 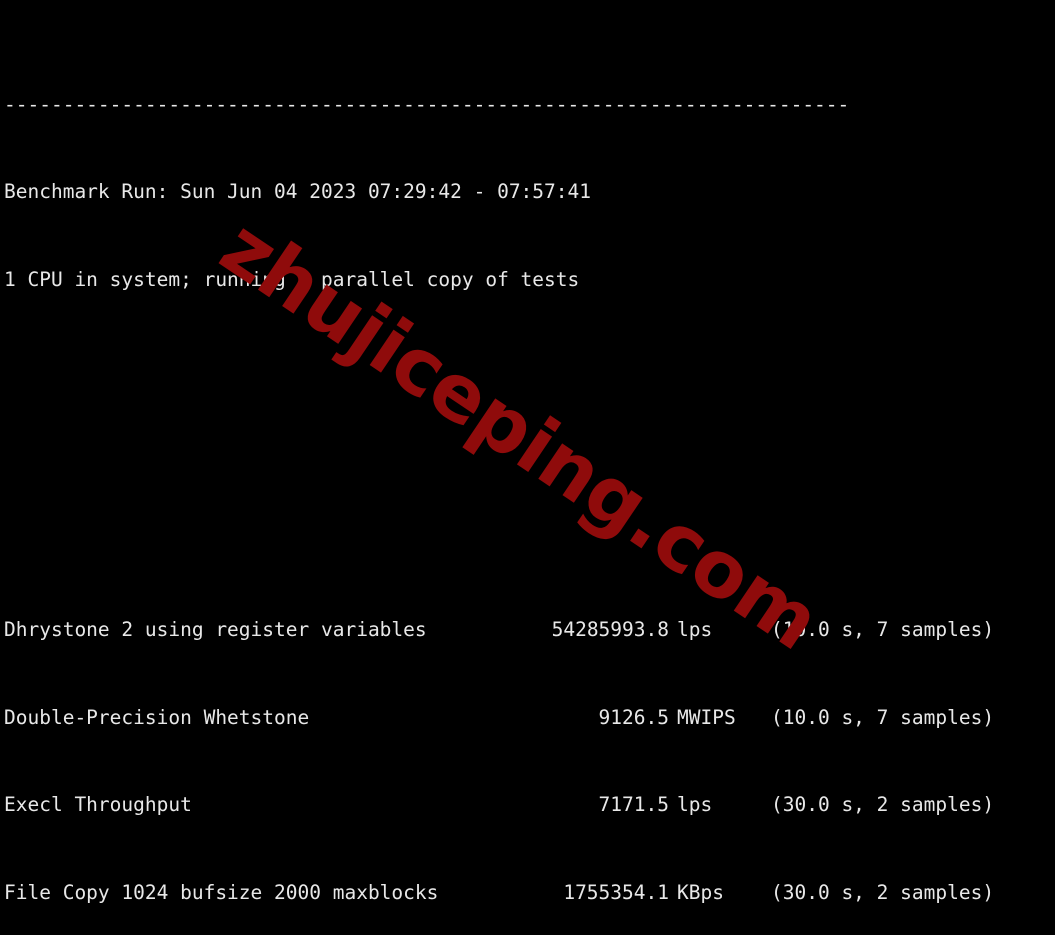 What do you see at coordinates (633, 717) in the screenshot?
I see `raw-result-value: 9126.5` at bounding box center [633, 717].